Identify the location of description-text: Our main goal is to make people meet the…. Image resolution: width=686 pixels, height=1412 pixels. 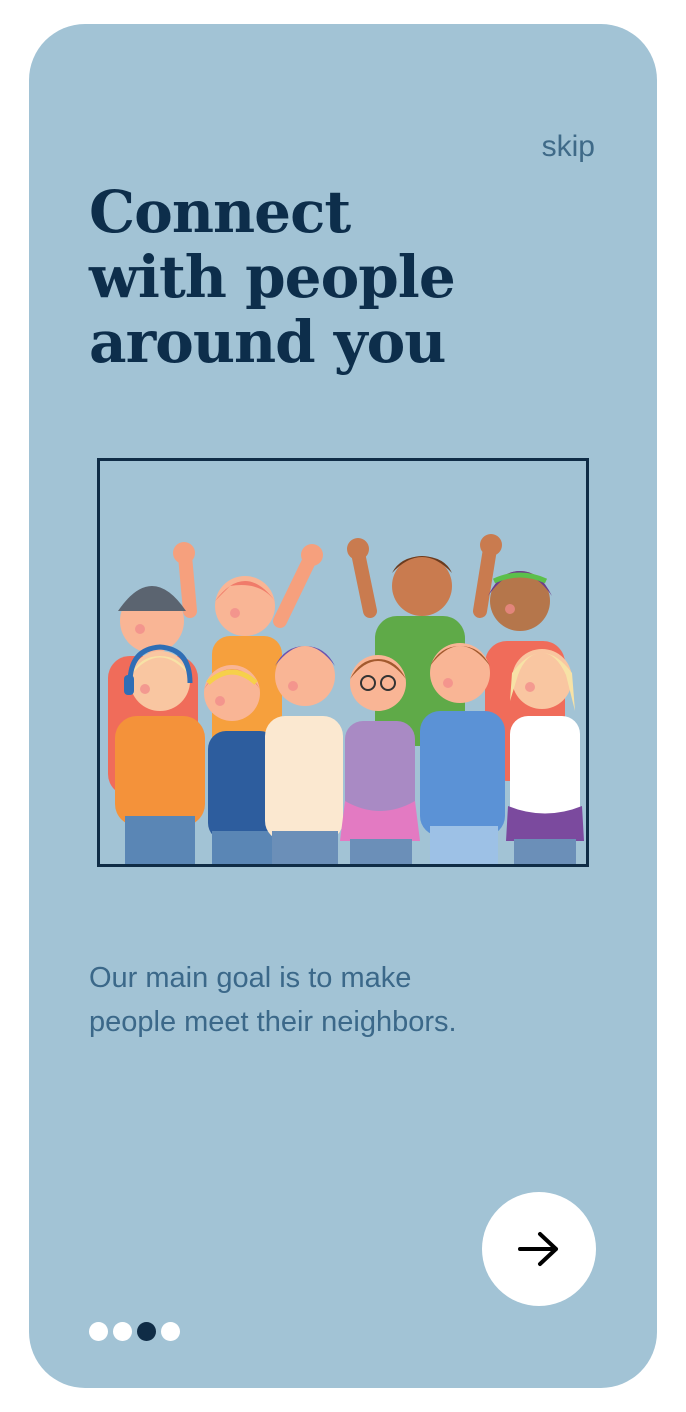
(339, 1000).